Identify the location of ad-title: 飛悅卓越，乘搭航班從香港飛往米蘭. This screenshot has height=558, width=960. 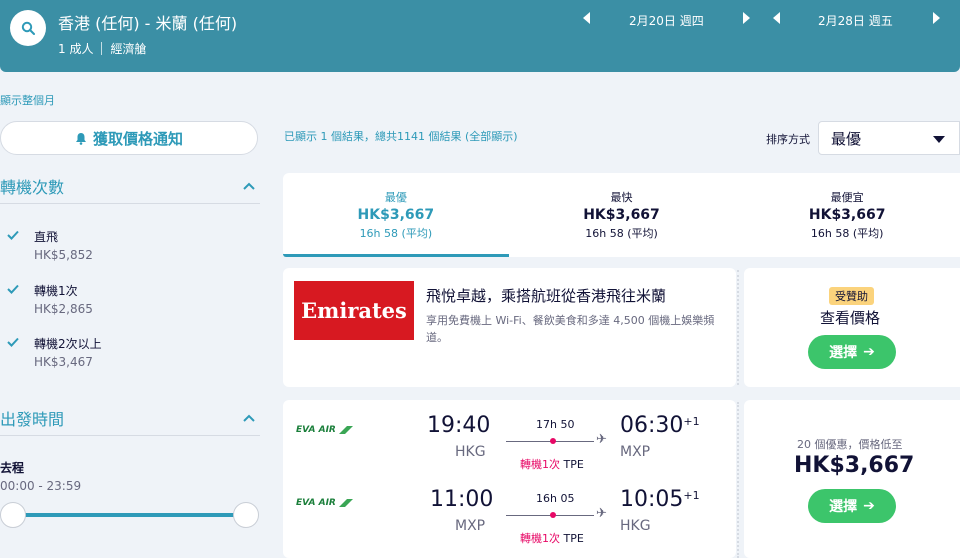
(546, 296).